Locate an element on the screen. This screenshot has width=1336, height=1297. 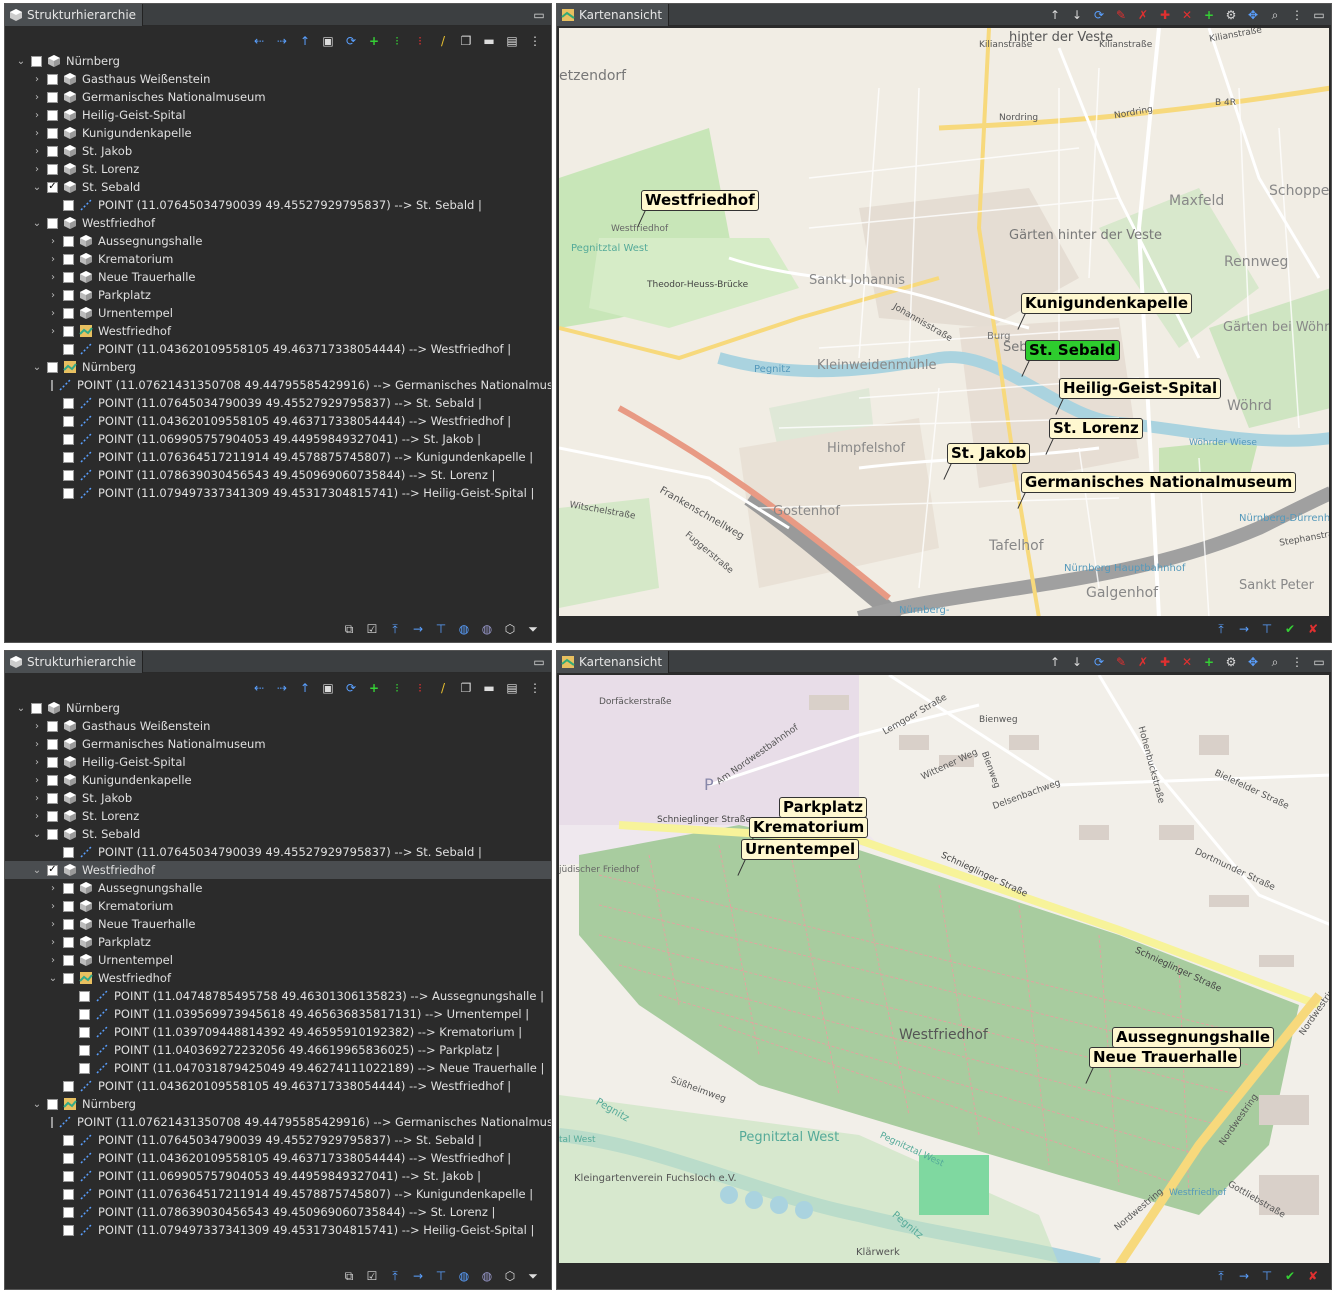
tree-row: › Aussegnungshalle is located at coordinates (278, 888).